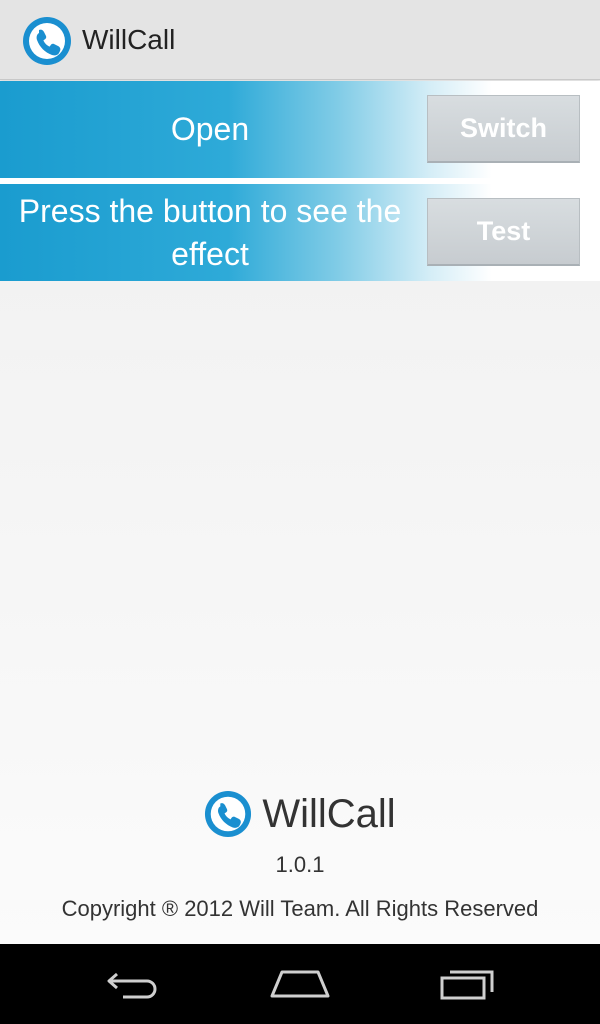  Describe the element at coordinates (503, 232) in the screenshot. I see `test-button: Test` at that location.